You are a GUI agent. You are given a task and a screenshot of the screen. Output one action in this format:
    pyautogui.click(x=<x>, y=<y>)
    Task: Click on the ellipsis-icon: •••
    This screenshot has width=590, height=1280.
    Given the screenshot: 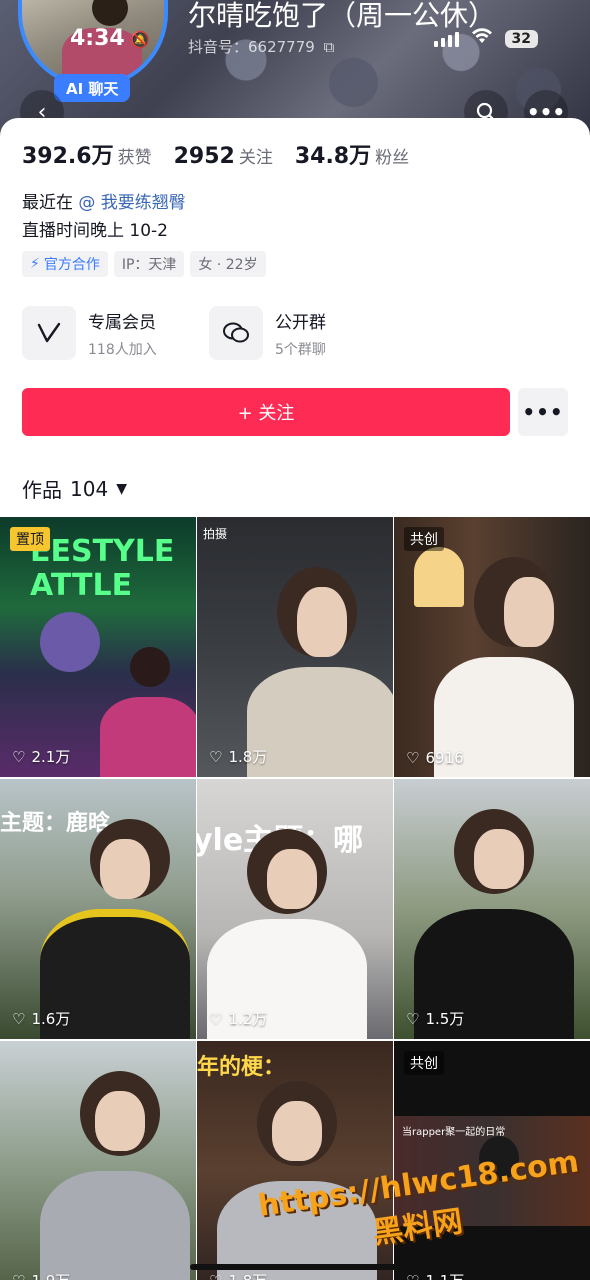 What is the action you would take?
    pyautogui.click(x=543, y=412)
    